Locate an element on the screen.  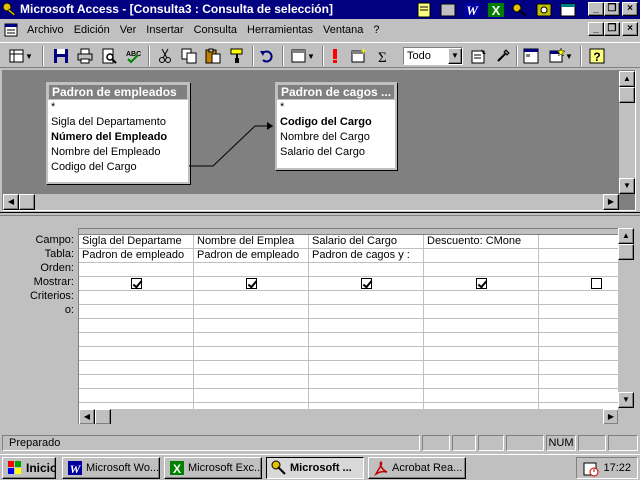
scheduler-tray-icon is located at coordinates (591, 469).